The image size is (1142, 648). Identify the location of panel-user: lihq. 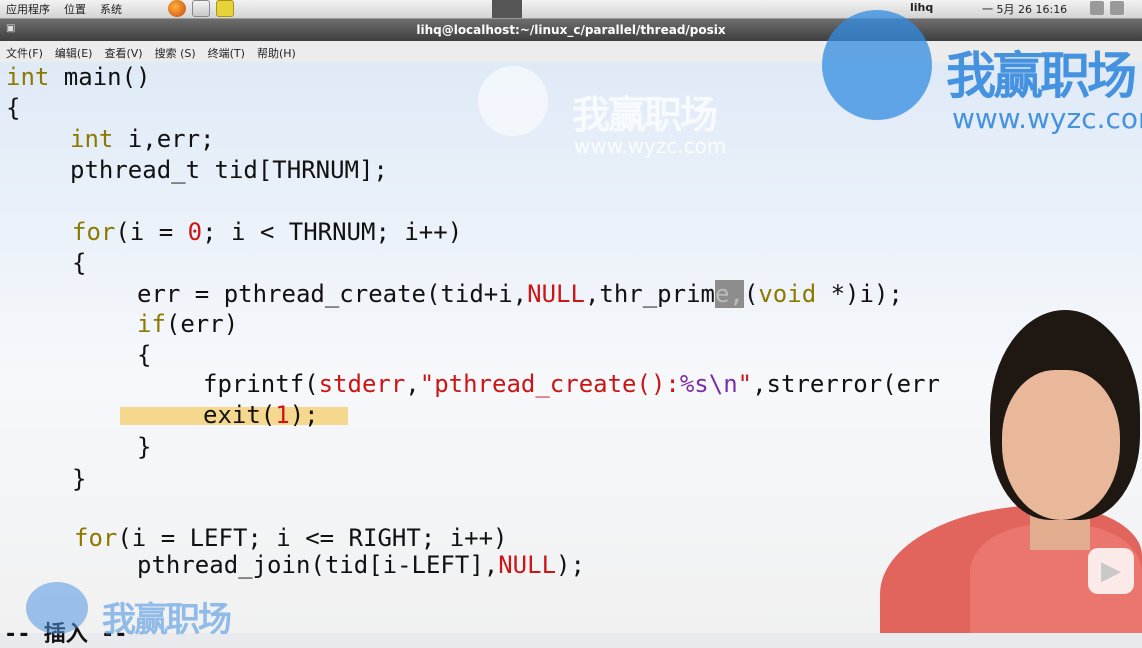
(921, 7).